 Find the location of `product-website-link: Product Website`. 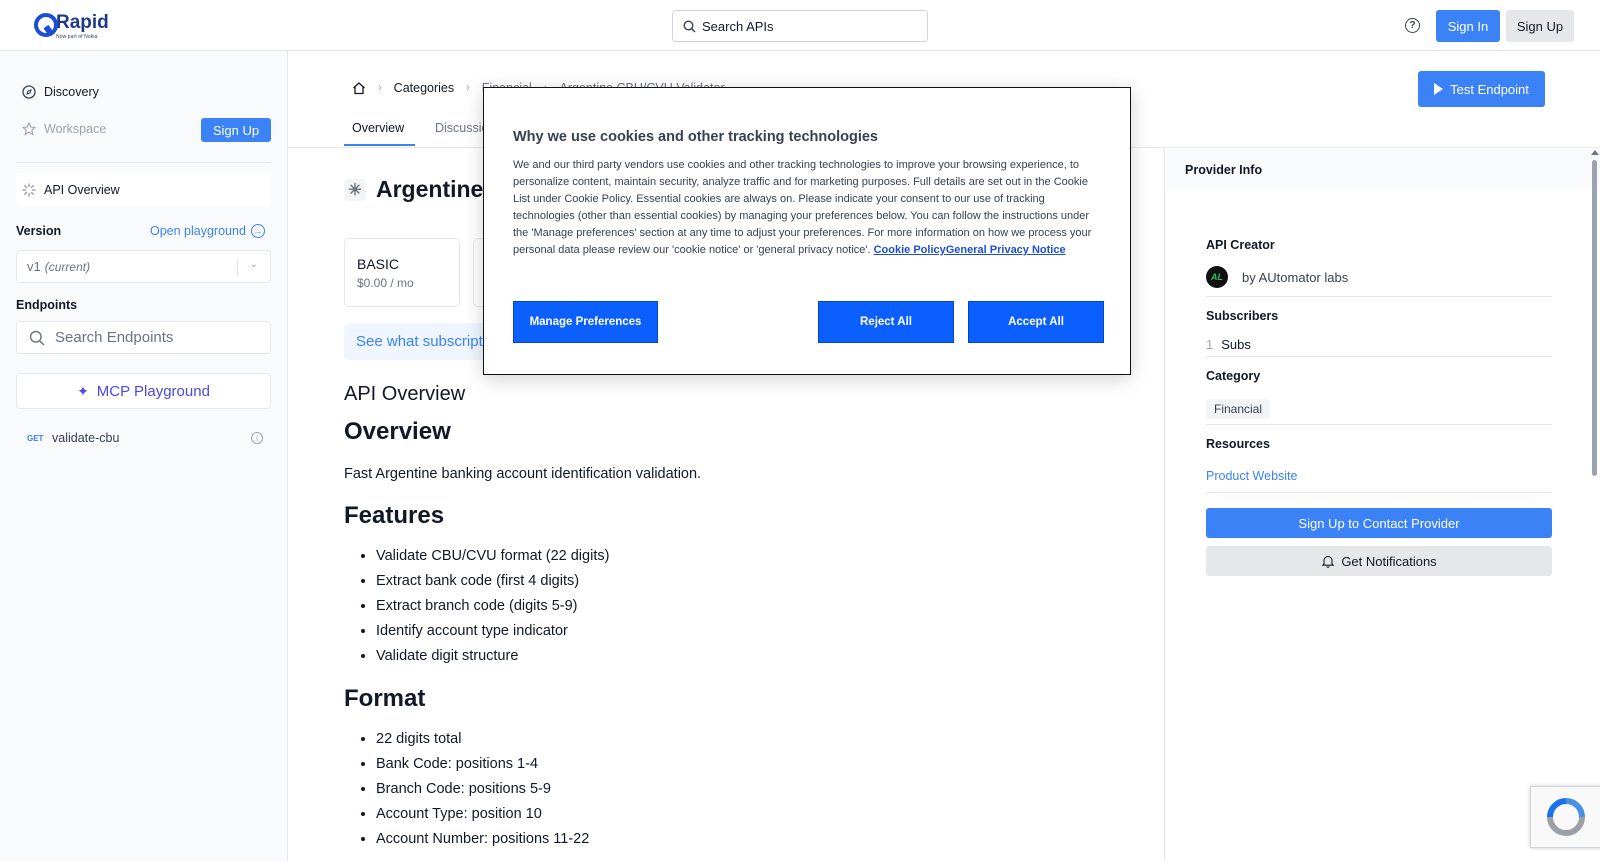

product-website-link: Product Website is located at coordinates (1251, 476).